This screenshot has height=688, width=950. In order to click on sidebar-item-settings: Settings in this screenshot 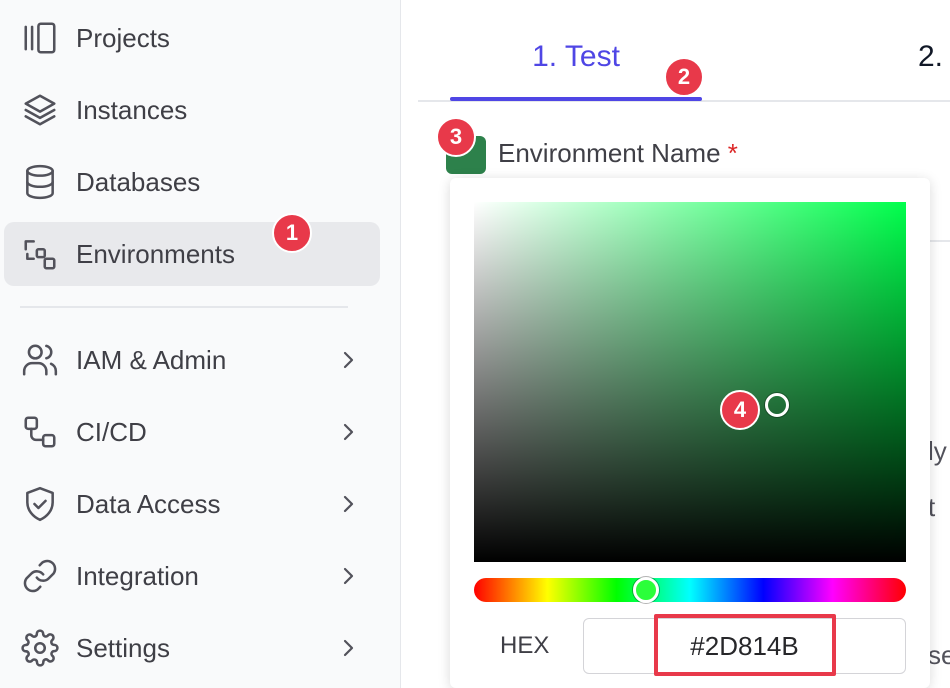, I will do `click(192, 648)`.